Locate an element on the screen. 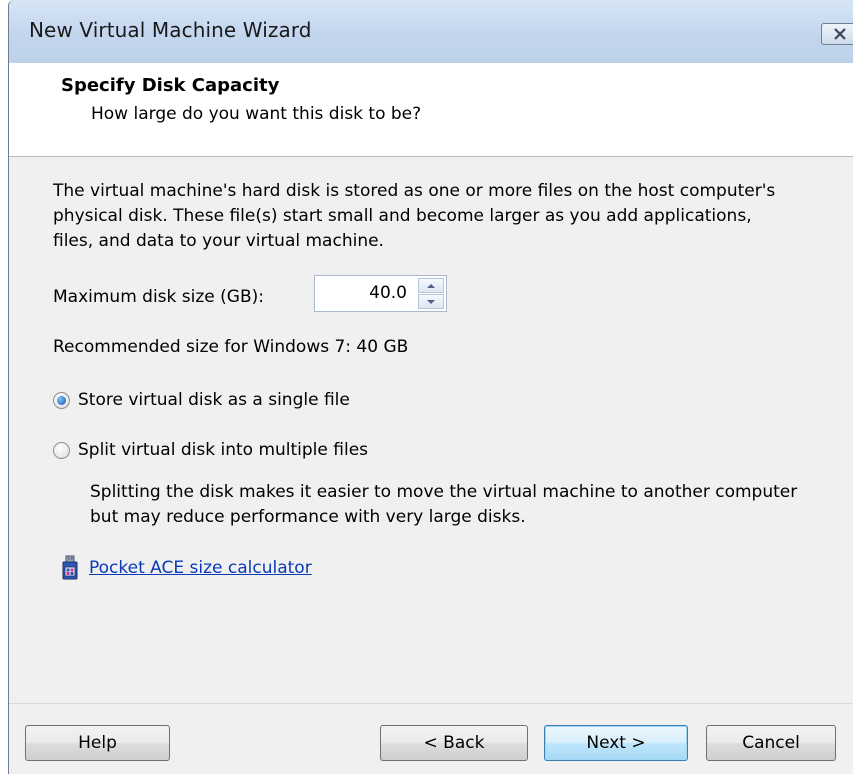 This screenshot has width=853, height=774. next-button: Next > is located at coordinates (616, 743).